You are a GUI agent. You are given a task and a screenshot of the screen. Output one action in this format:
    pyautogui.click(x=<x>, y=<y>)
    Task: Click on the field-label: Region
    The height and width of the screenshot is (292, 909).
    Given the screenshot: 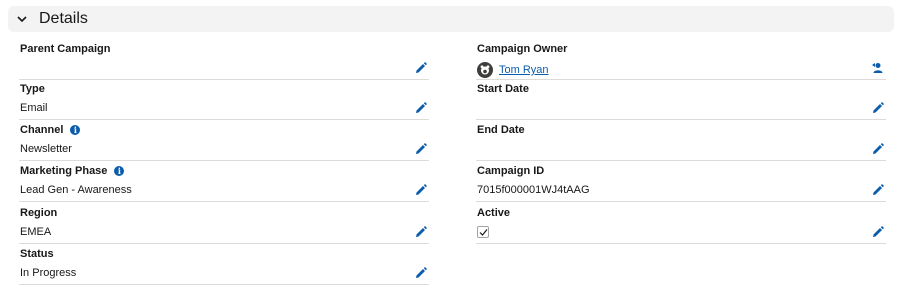 What is the action you would take?
    pyautogui.click(x=39, y=213)
    